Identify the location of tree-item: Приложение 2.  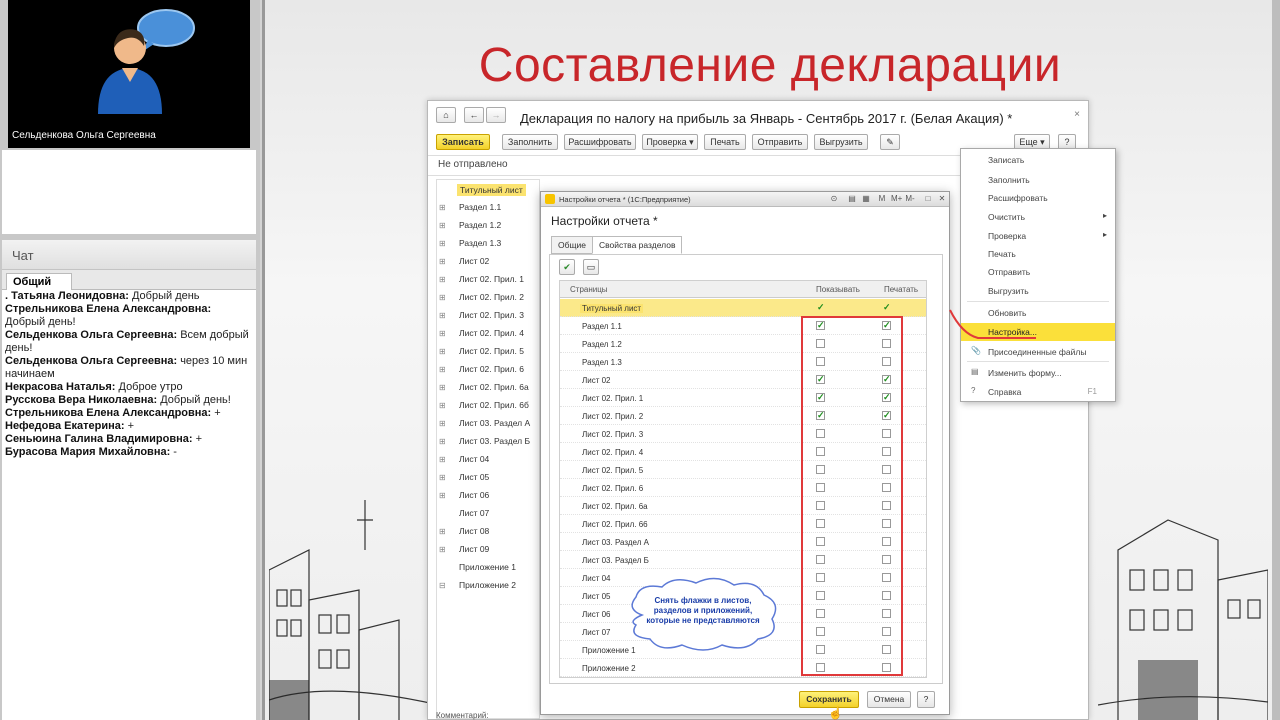
(487, 585).